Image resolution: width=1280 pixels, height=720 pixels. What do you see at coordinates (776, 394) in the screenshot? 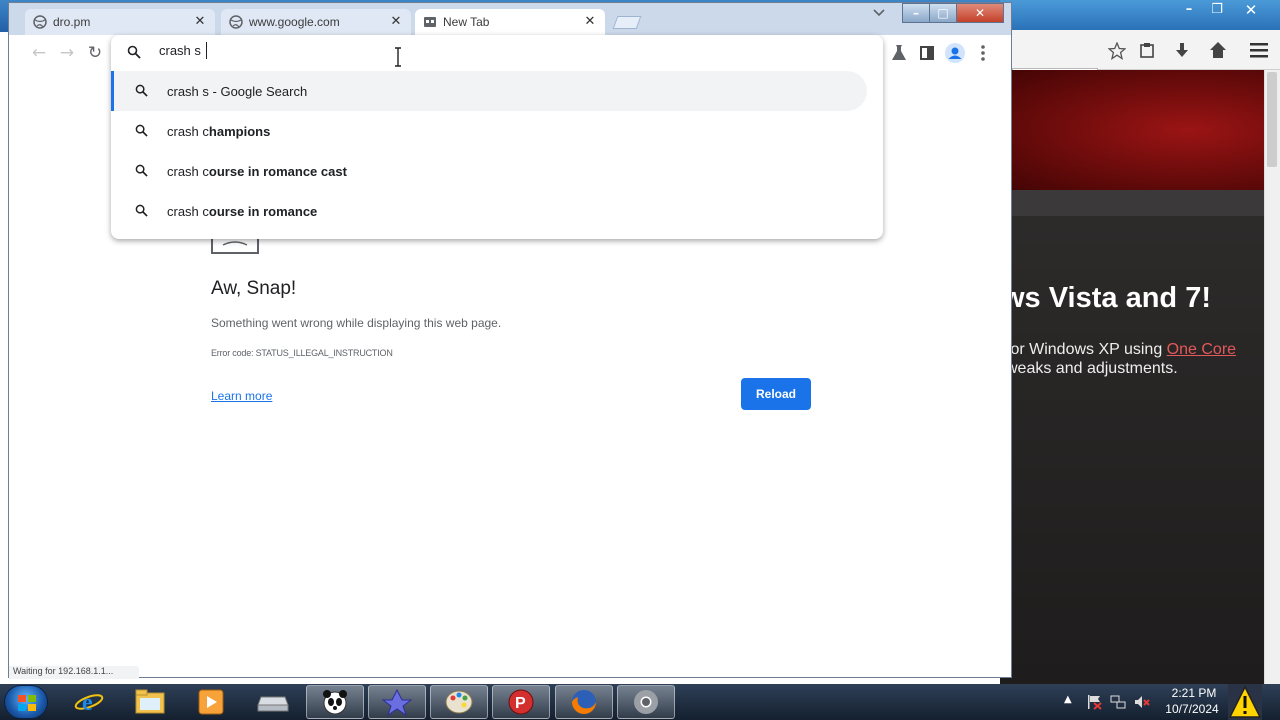
I see `reload-button: Reload` at bounding box center [776, 394].